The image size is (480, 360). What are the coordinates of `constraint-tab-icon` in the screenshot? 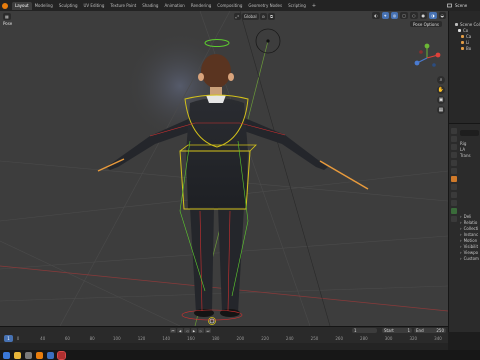 It's located at (453, 203).